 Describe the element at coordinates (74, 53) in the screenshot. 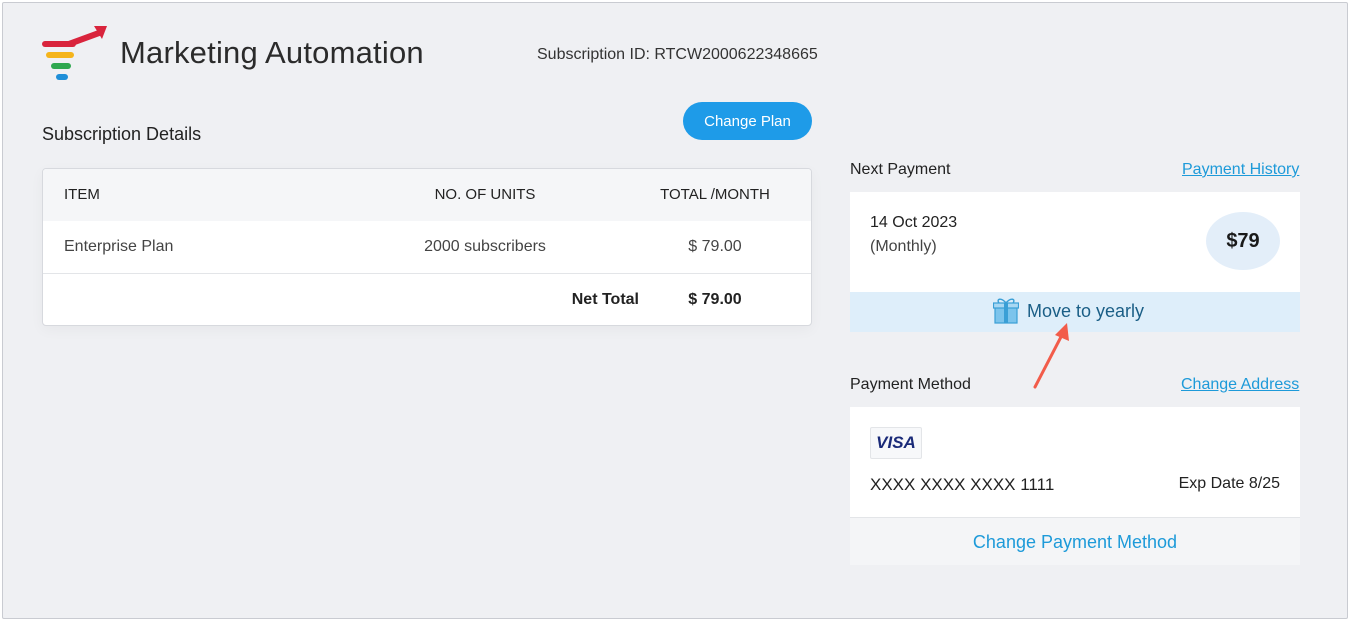

I see `marketing-automation-logo-icon` at that location.